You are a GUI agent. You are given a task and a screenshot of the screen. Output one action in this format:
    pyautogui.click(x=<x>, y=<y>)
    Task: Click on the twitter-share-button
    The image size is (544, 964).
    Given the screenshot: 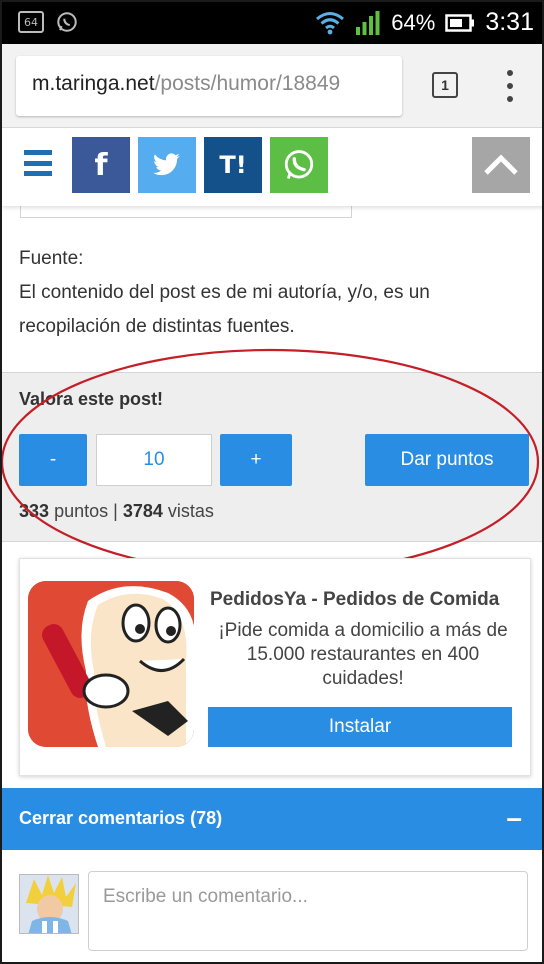 What is the action you would take?
    pyautogui.click(x=167, y=165)
    